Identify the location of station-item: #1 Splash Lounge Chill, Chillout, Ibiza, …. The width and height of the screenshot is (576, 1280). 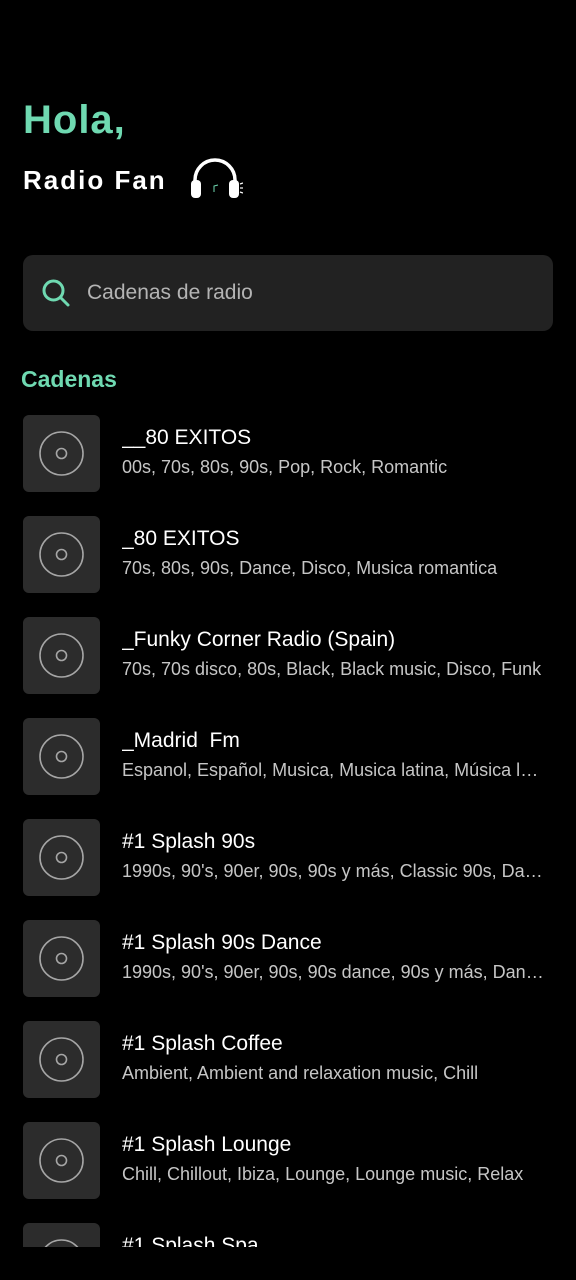
(288, 1170).